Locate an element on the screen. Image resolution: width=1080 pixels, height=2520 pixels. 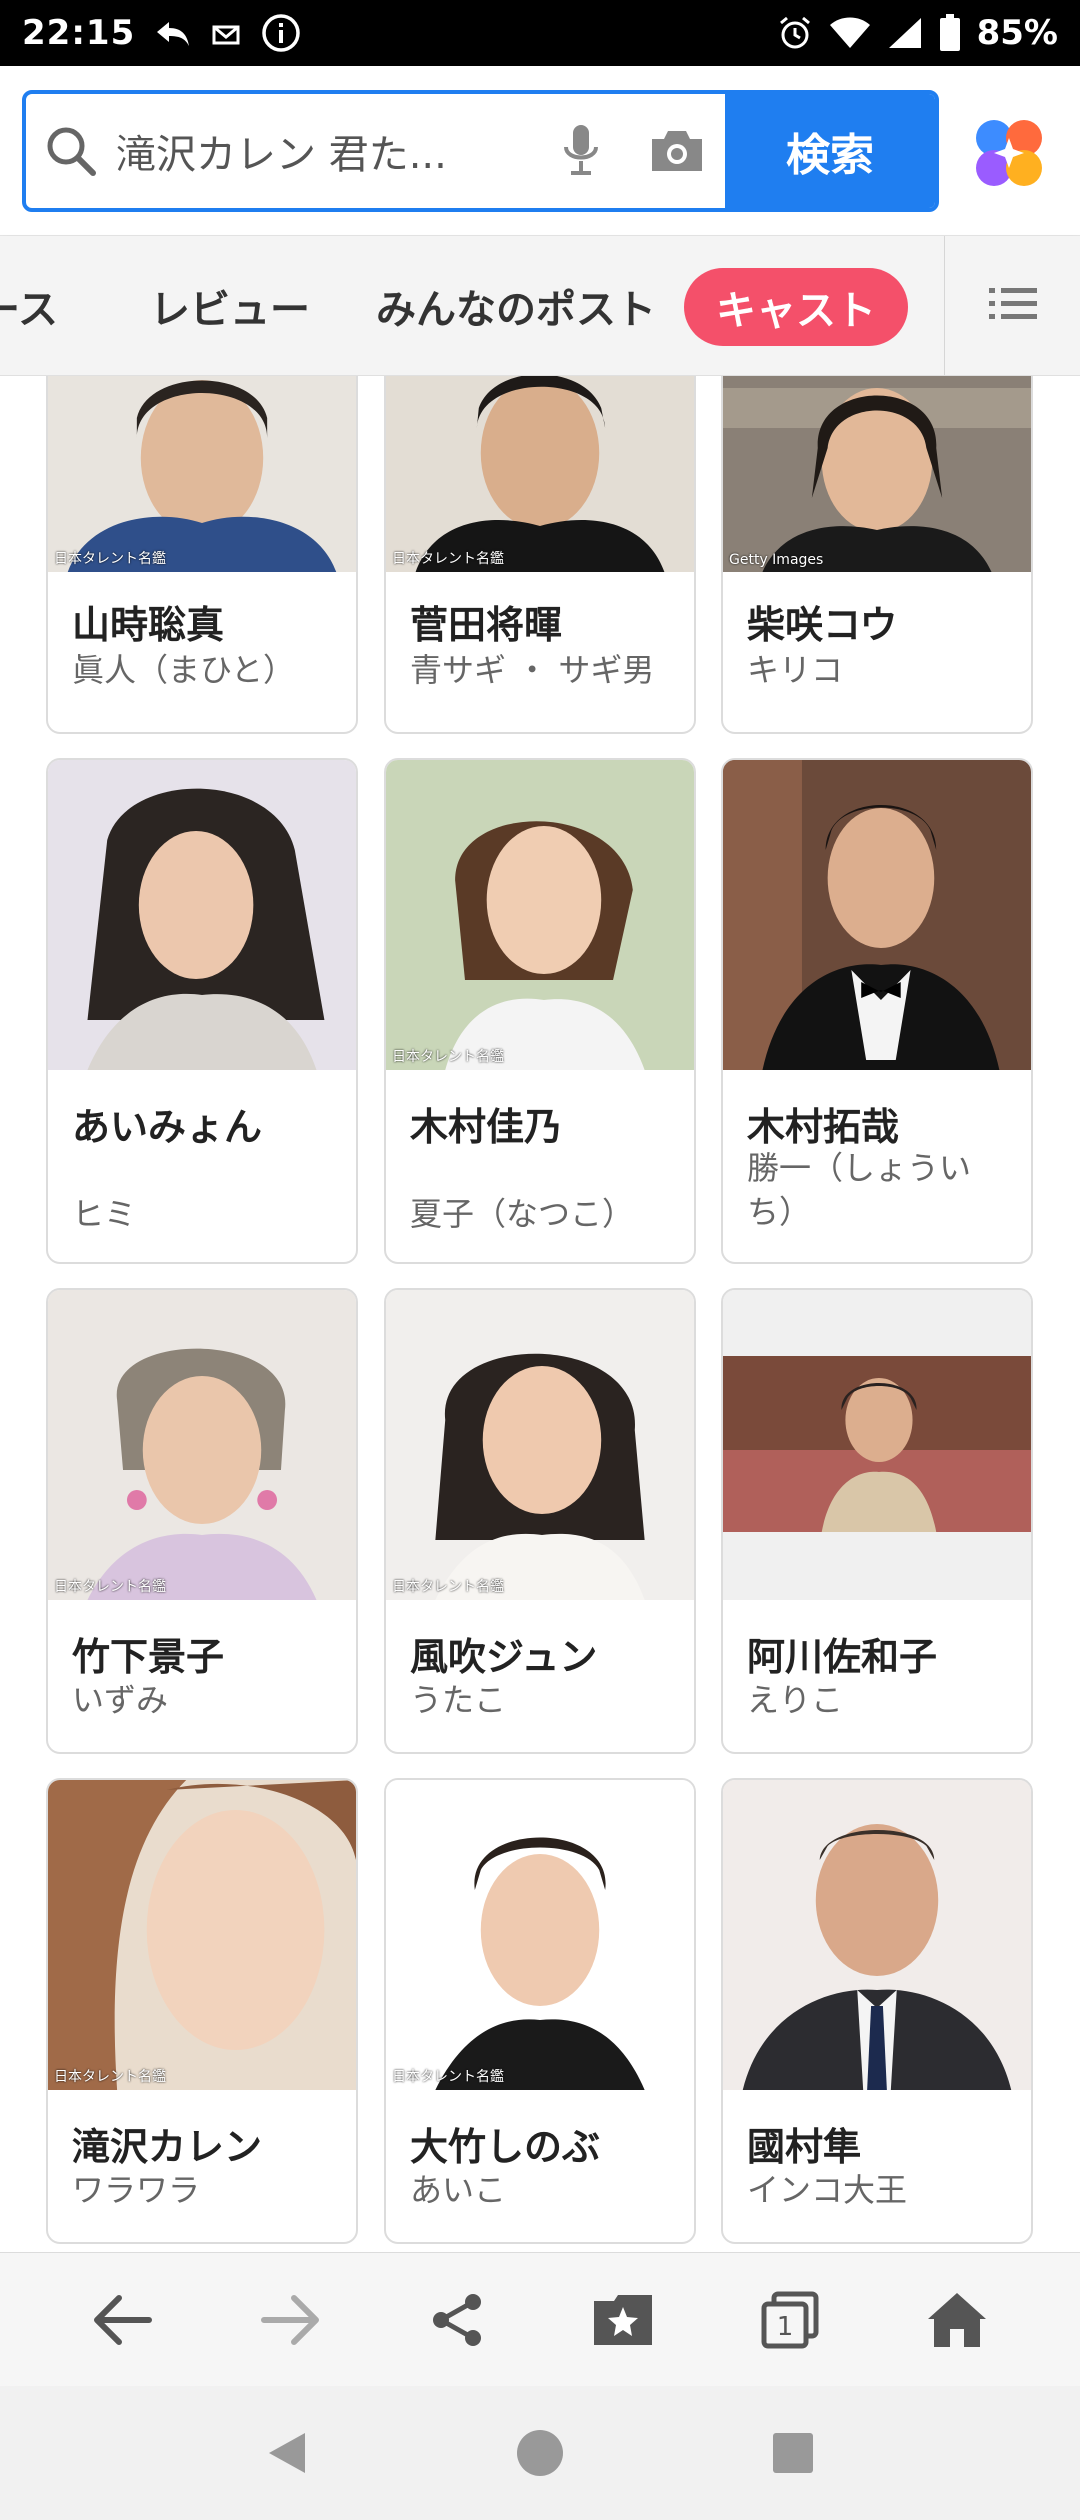
clock: 22:15 is located at coordinates (79, 33).